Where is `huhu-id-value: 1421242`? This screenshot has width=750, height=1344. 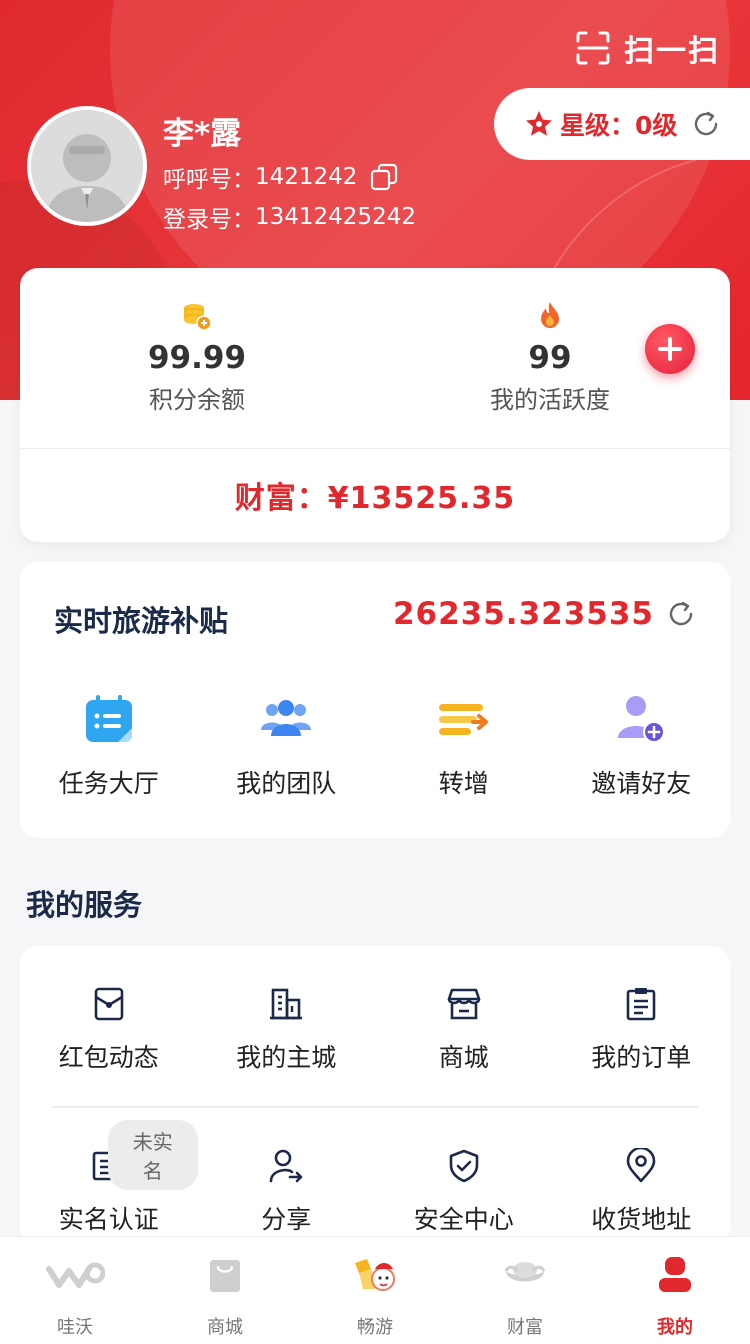
huhu-id-value: 1421242 is located at coordinates (306, 177).